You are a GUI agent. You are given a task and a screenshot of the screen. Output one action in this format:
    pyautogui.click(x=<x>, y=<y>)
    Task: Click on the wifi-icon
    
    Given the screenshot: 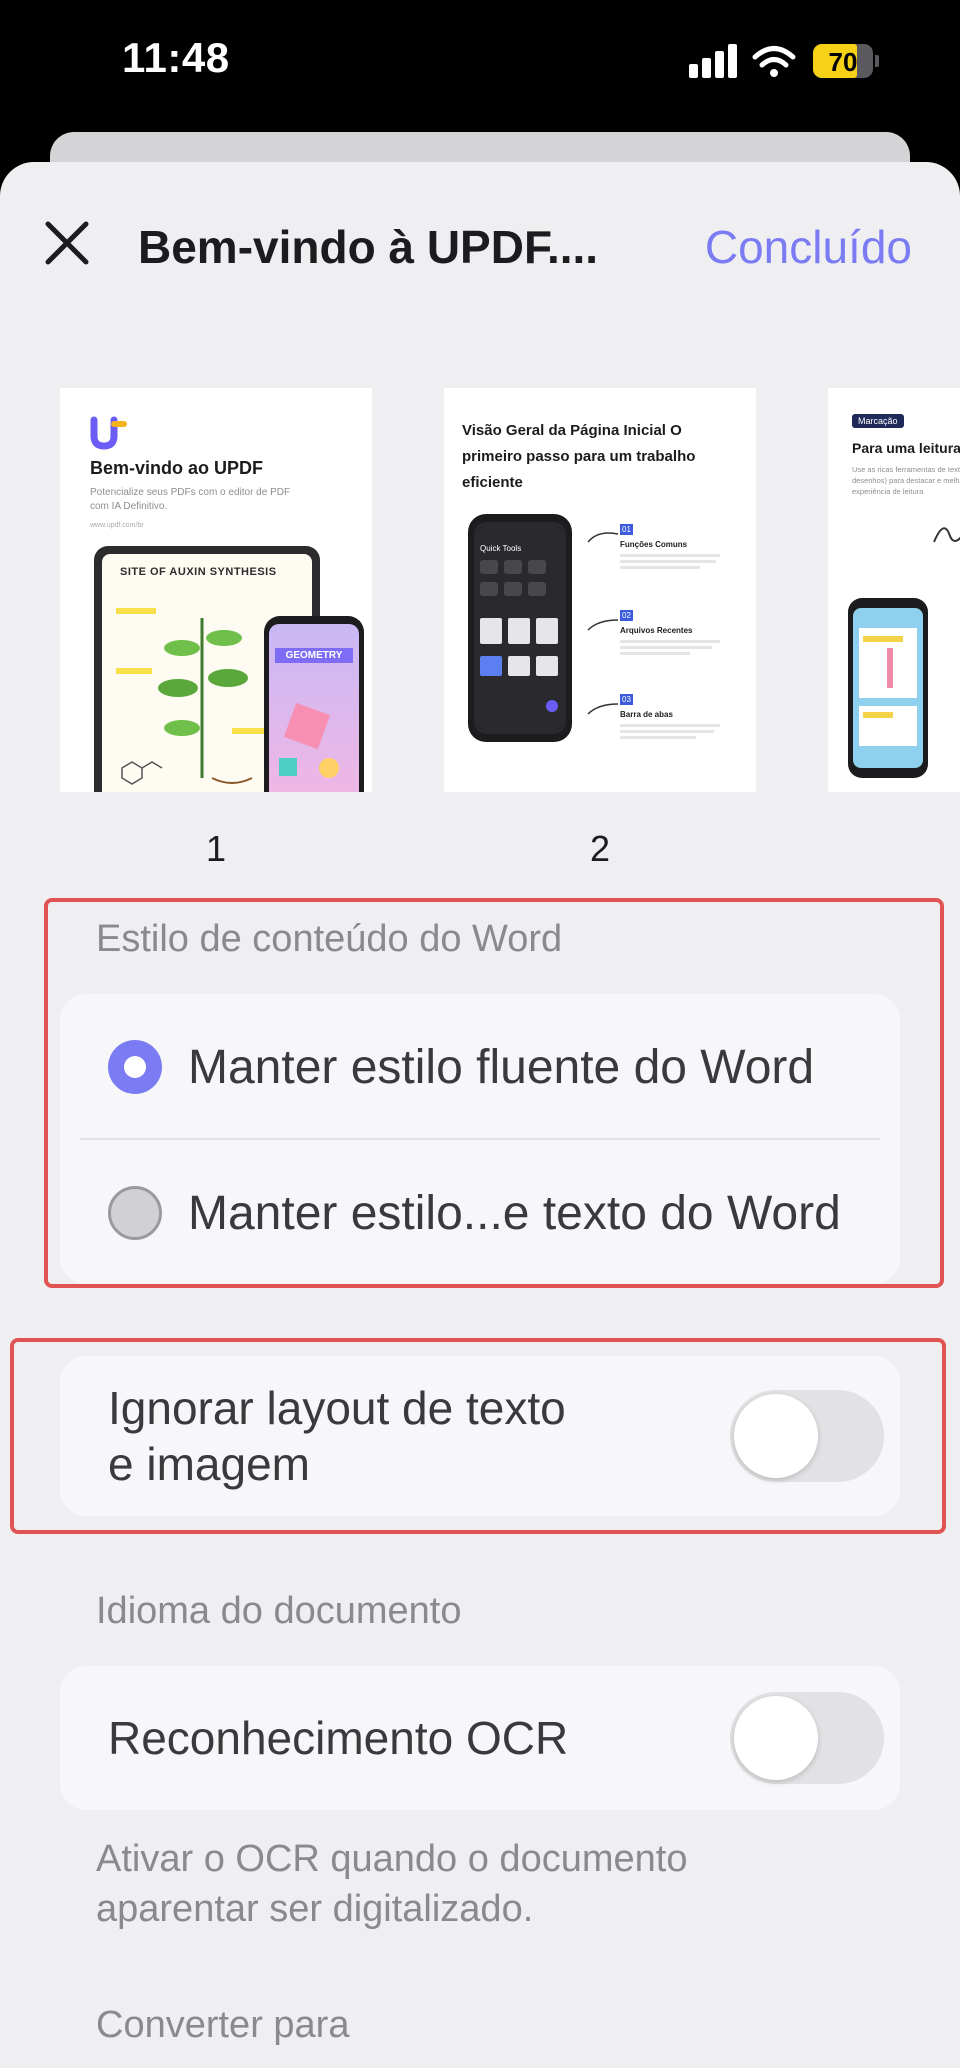 What is the action you would take?
    pyautogui.click(x=774, y=61)
    